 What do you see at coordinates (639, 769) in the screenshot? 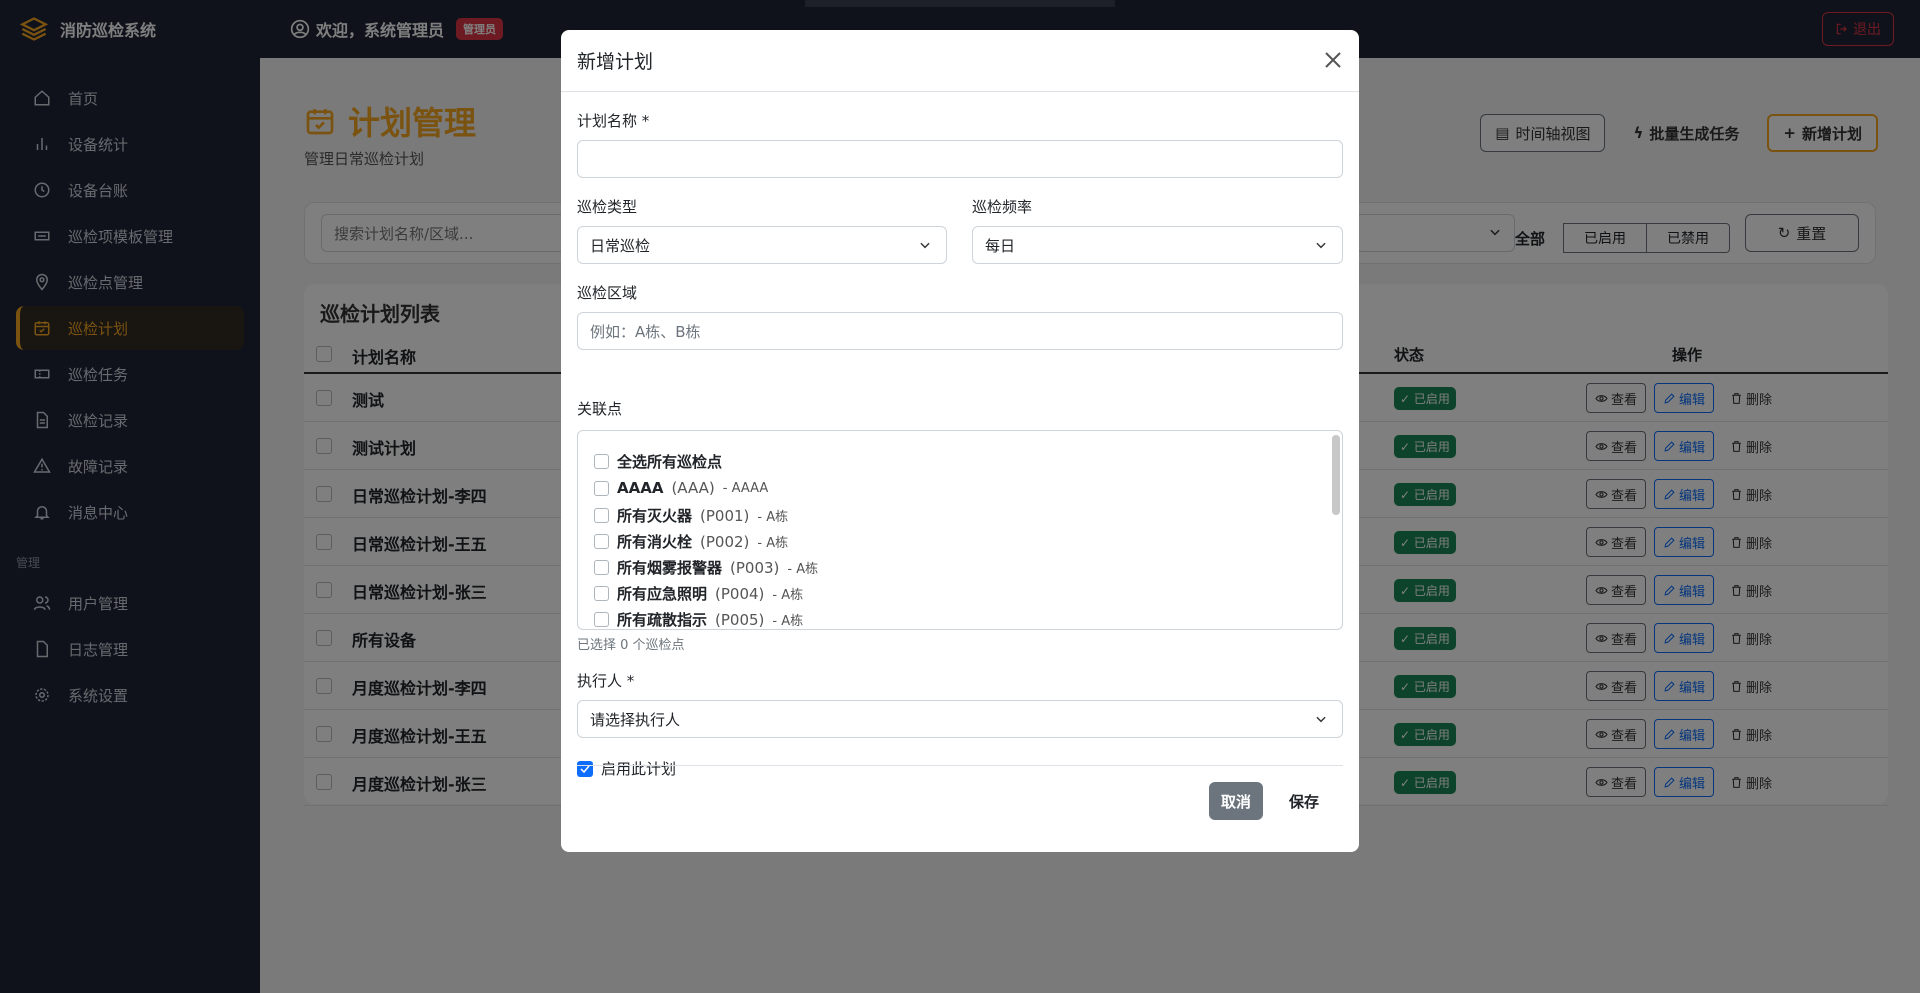
I see `enable-label: 启用此计划` at bounding box center [639, 769].